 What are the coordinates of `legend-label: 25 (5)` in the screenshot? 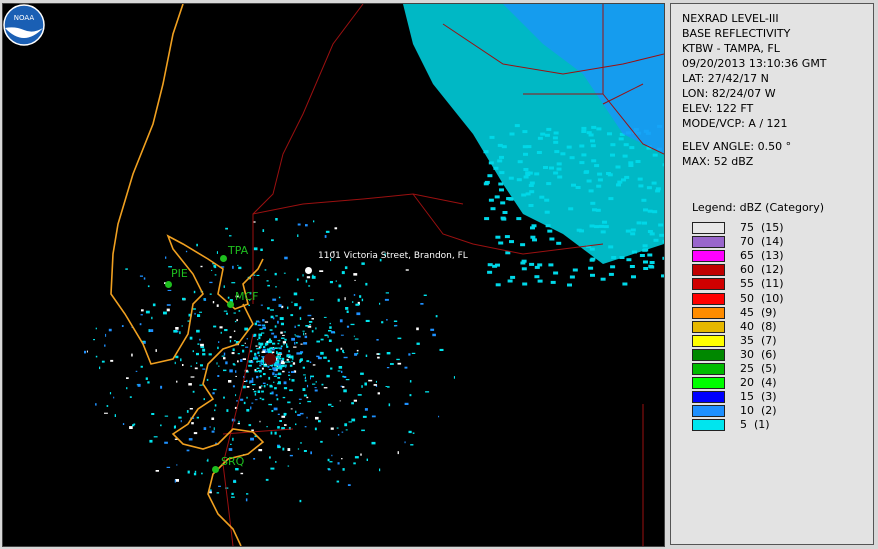 It's located at (758, 368).